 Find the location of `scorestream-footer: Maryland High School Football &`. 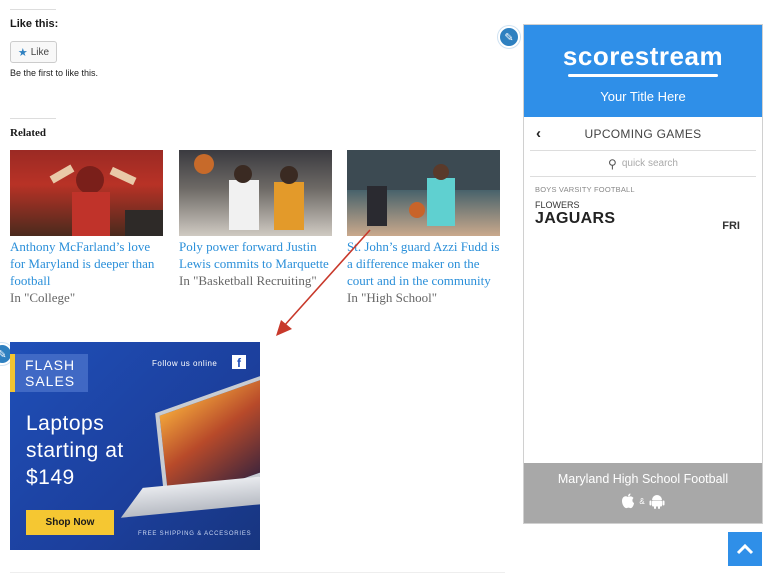

scorestream-footer: Maryland High School Football & is located at coordinates (643, 493).